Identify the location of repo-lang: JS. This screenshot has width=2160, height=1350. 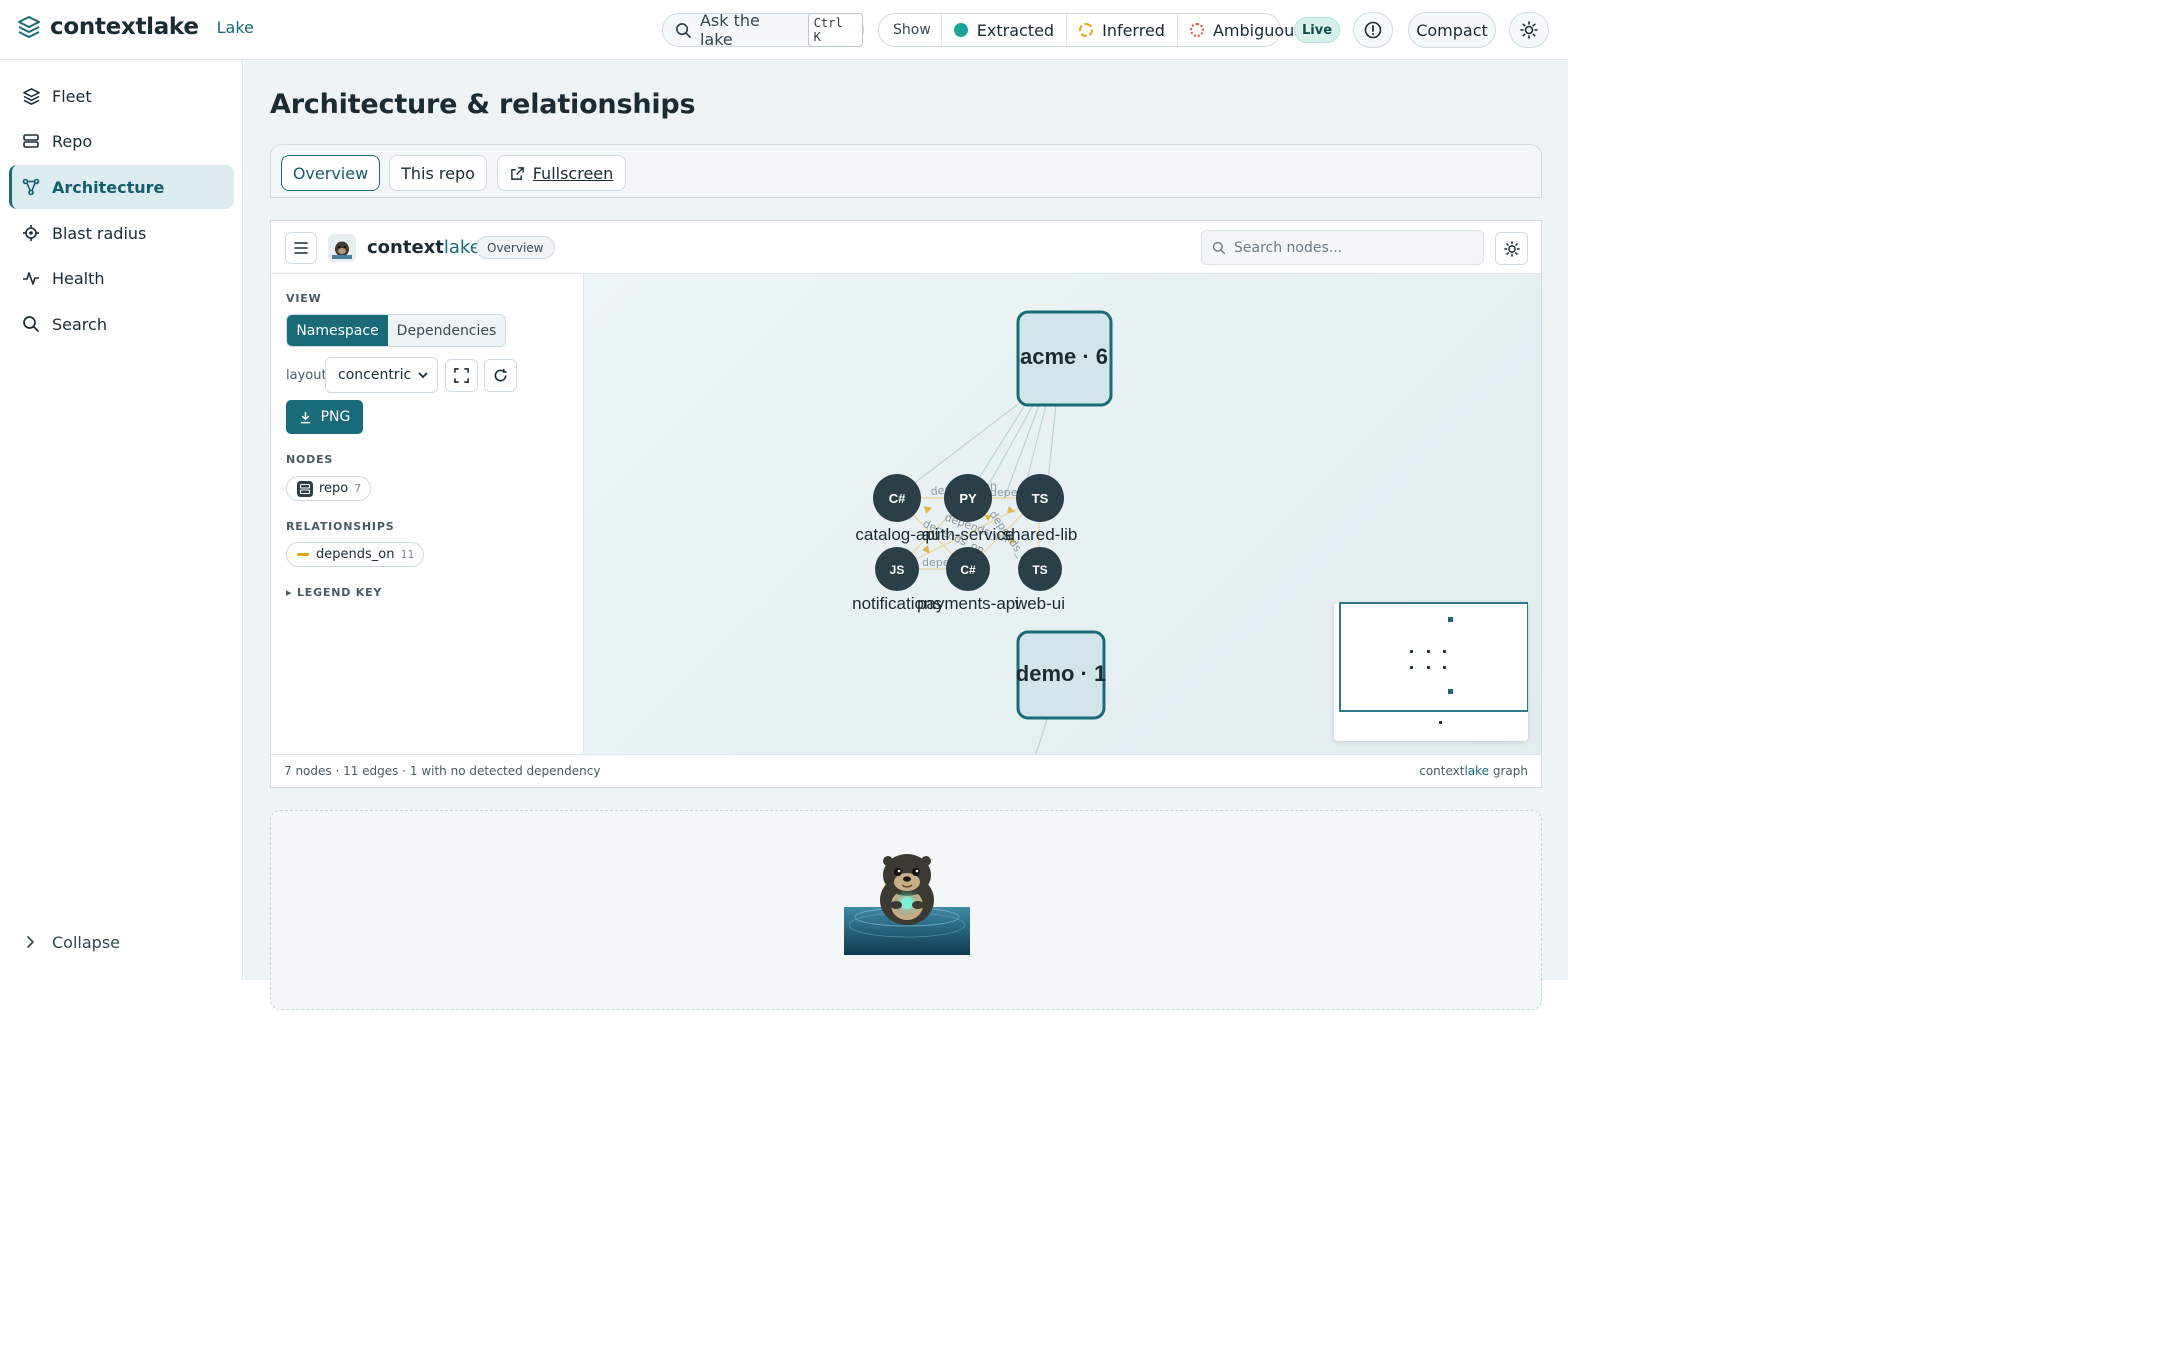
(897, 570).